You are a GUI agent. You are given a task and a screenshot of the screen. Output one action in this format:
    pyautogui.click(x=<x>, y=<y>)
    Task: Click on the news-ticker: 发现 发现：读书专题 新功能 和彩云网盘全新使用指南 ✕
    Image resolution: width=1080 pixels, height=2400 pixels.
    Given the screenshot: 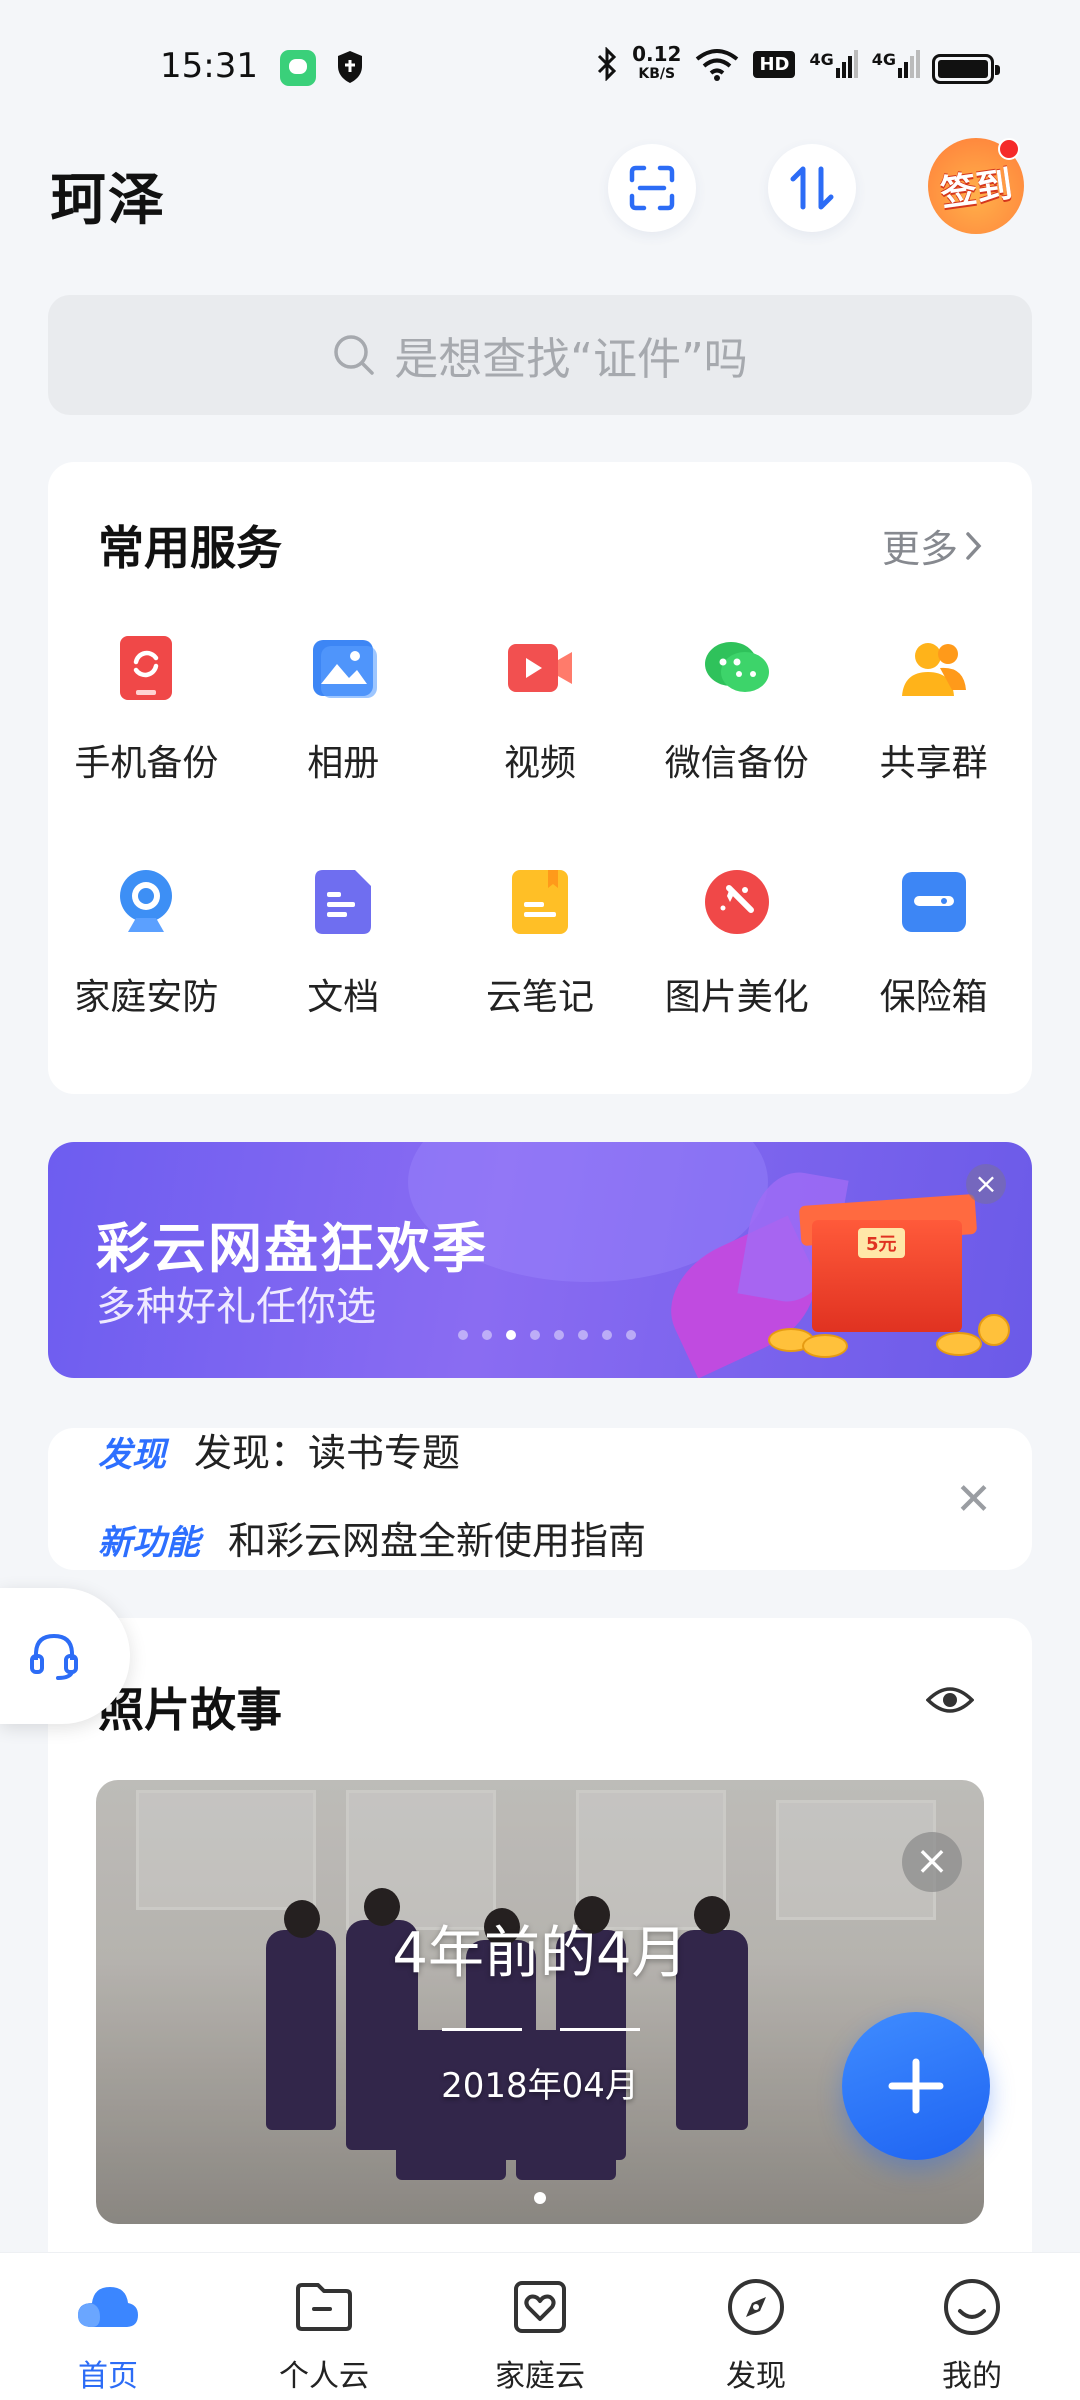 What is the action you would take?
    pyautogui.click(x=540, y=1499)
    